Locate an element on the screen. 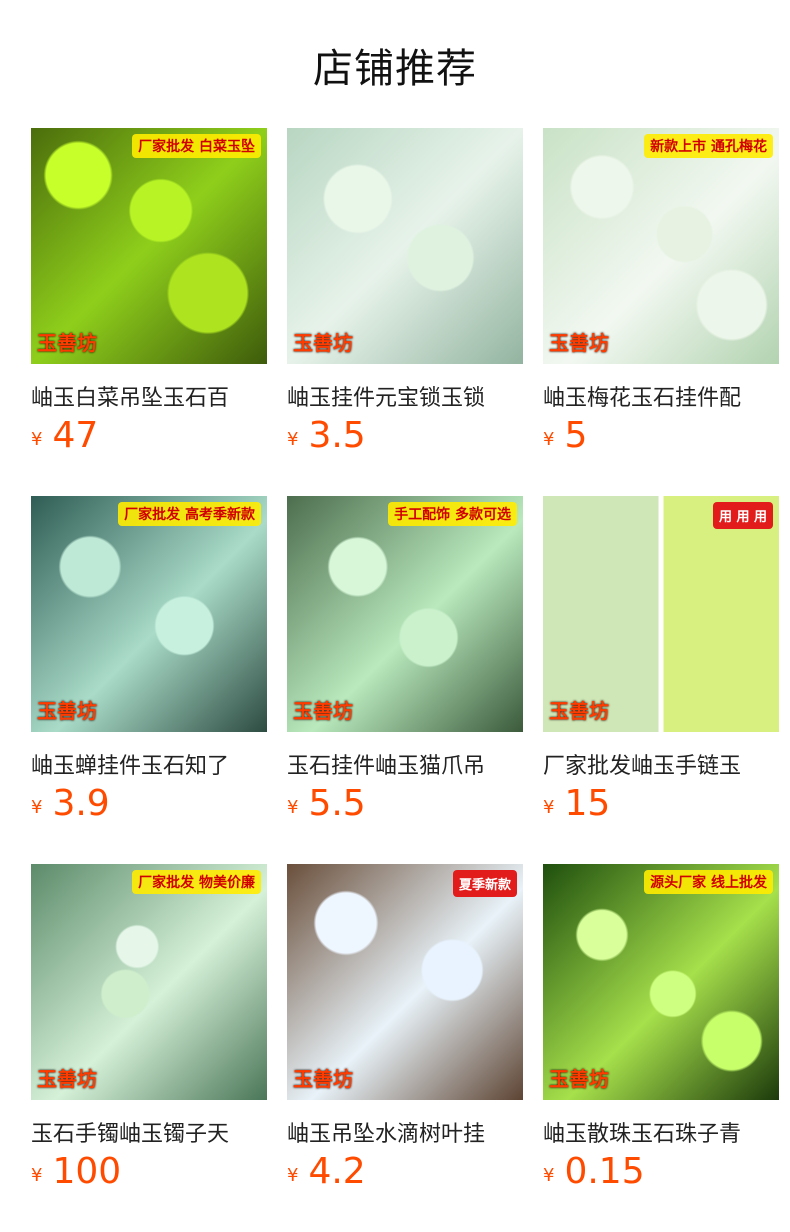  price-value: 15 is located at coordinates (587, 803).